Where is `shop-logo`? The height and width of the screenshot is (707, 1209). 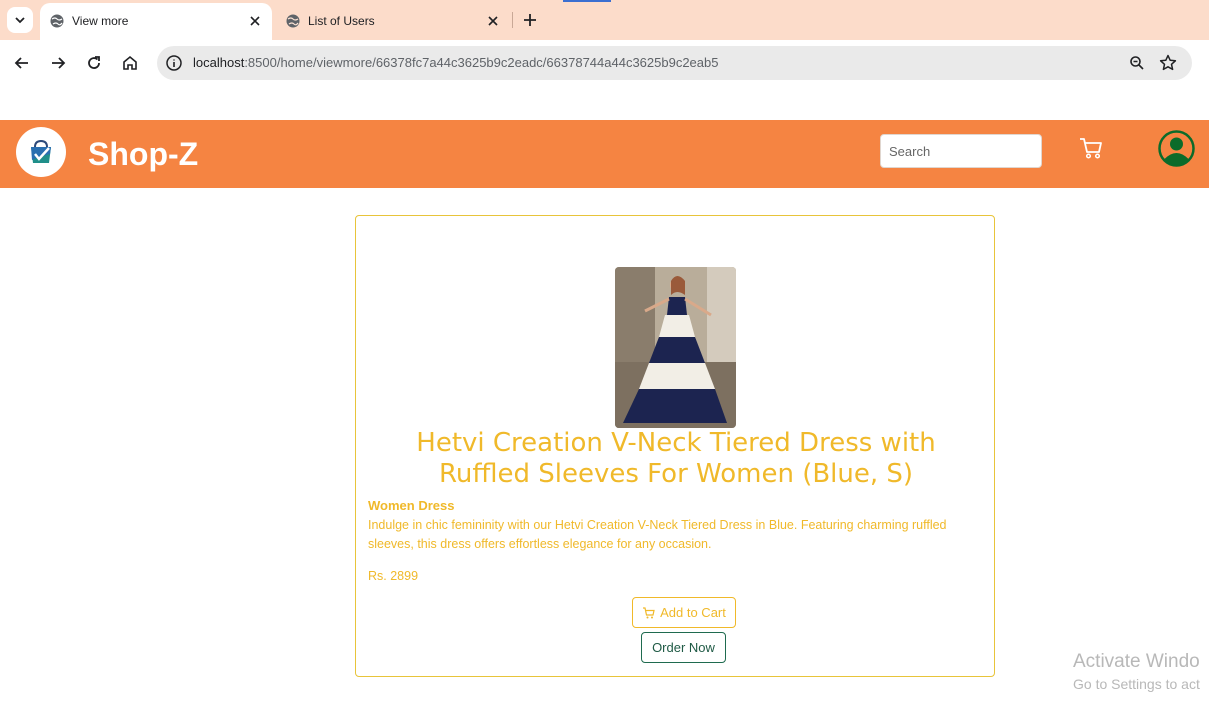 shop-logo is located at coordinates (41, 152).